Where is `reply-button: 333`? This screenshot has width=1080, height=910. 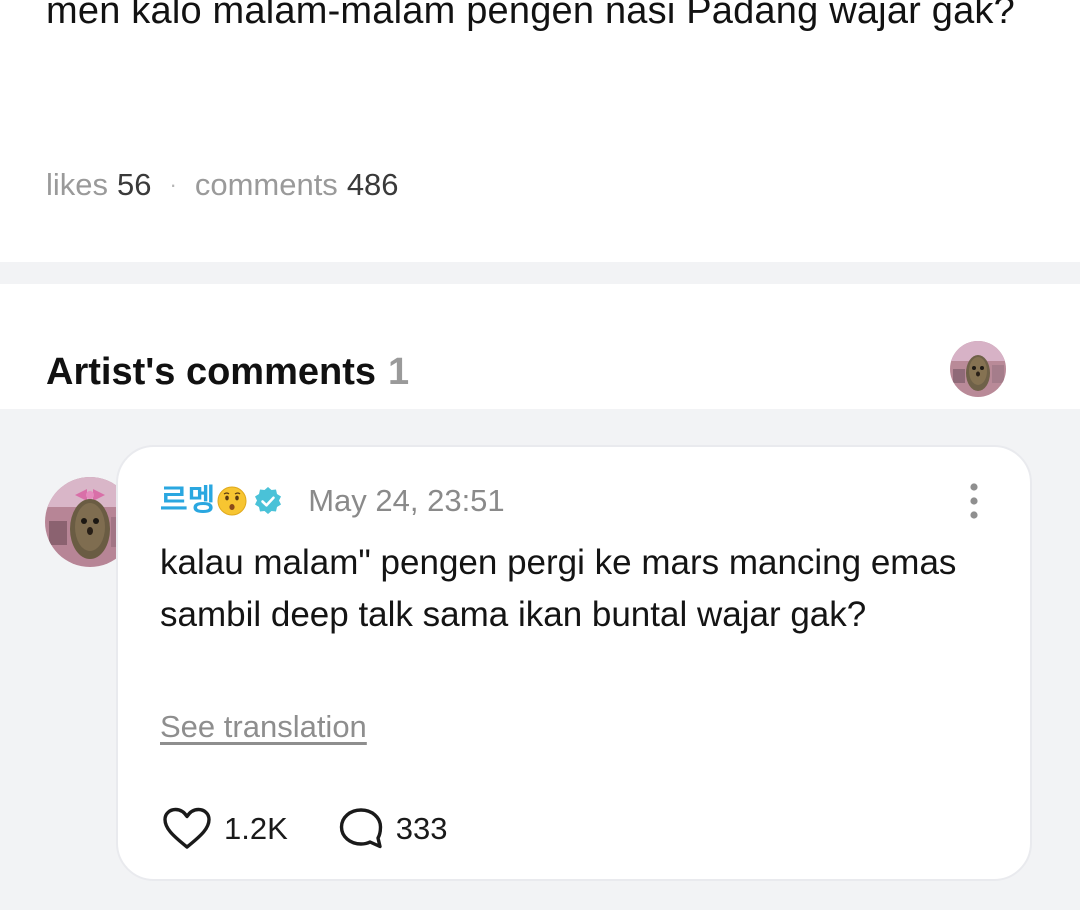
reply-button: 333 is located at coordinates (393, 829).